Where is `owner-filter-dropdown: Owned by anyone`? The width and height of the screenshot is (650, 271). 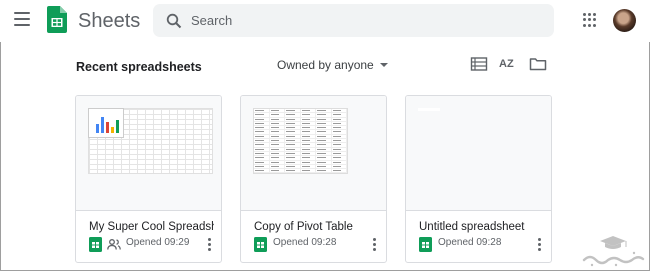 owner-filter-dropdown: Owned by anyone is located at coordinates (332, 65).